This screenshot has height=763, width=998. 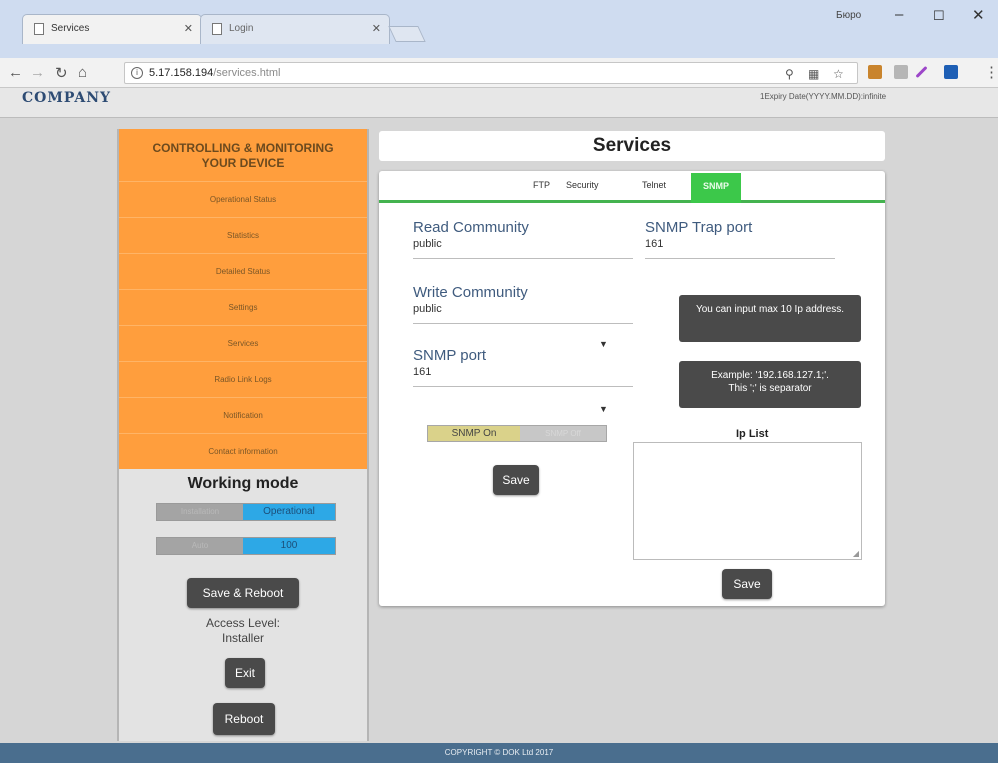 What do you see at coordinates (632, 146) in the screenshot?
I see `page-title: Services` at bounding box center [632, 146].